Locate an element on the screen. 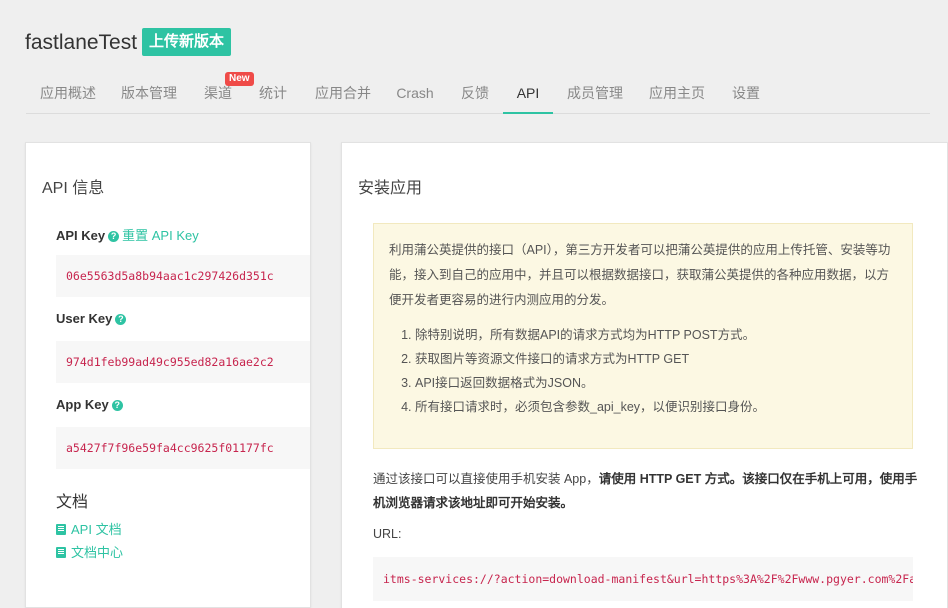  api-docs-link-text: API 文档 is located at coordinates (96, 529).